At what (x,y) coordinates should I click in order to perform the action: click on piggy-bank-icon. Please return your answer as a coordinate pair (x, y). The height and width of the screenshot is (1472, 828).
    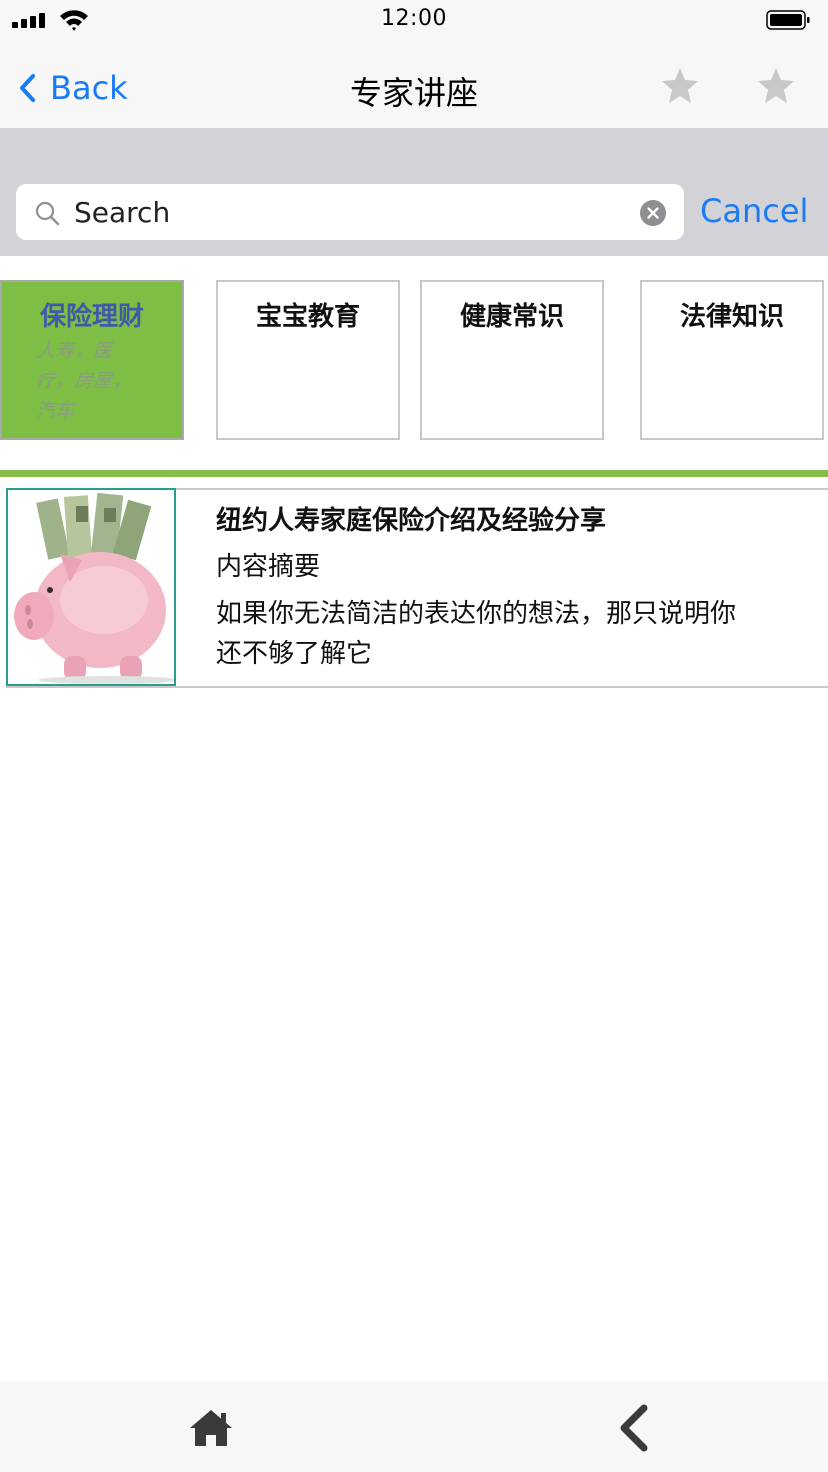
    Looking at the image, I should click on (94, 588).